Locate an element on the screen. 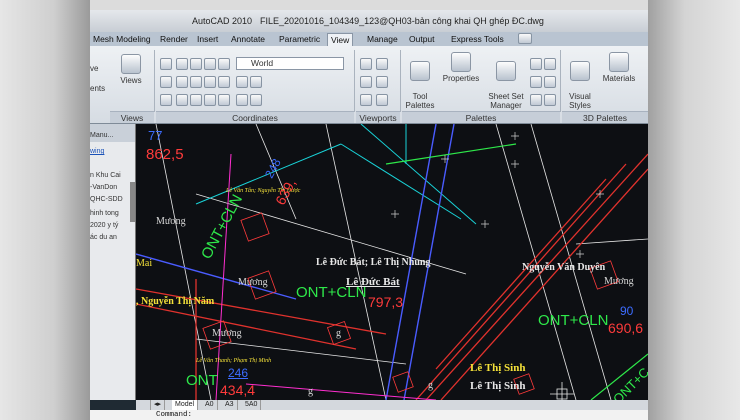 The width and height of the screenshot is (740, 420). dbconnect-icon is located at coordinates (536, 82).